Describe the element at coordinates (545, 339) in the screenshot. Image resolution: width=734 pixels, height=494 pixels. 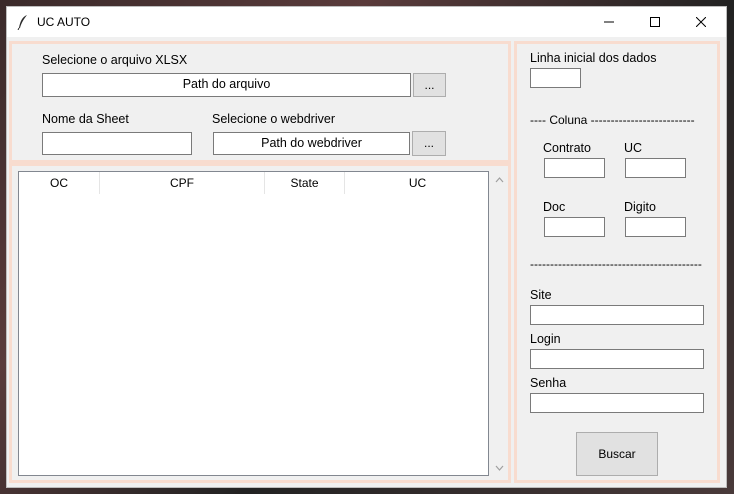
I see `login-label: Login` at that location.